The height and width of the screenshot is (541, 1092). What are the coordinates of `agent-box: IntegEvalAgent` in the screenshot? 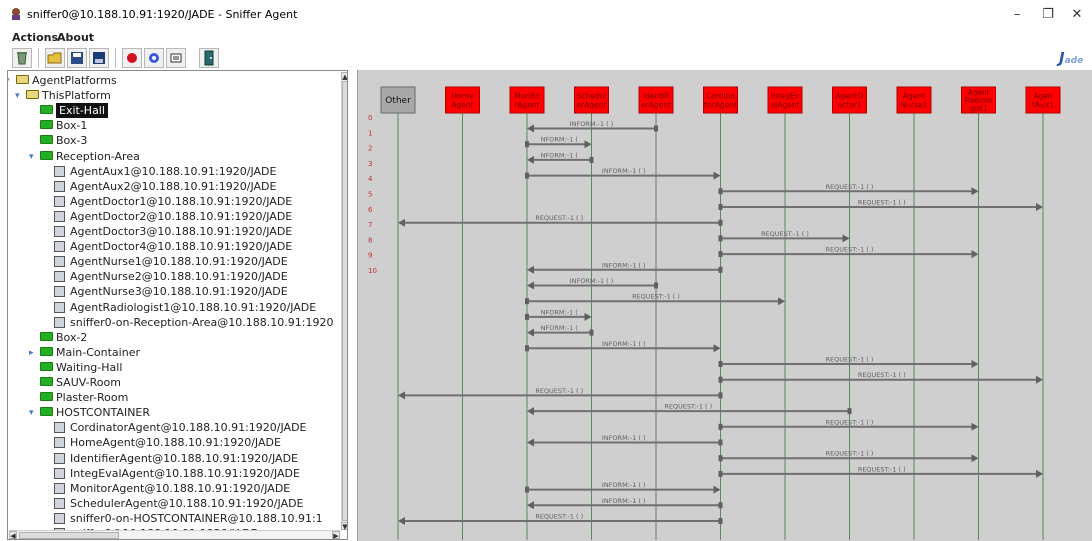 It's located at (785, 100).